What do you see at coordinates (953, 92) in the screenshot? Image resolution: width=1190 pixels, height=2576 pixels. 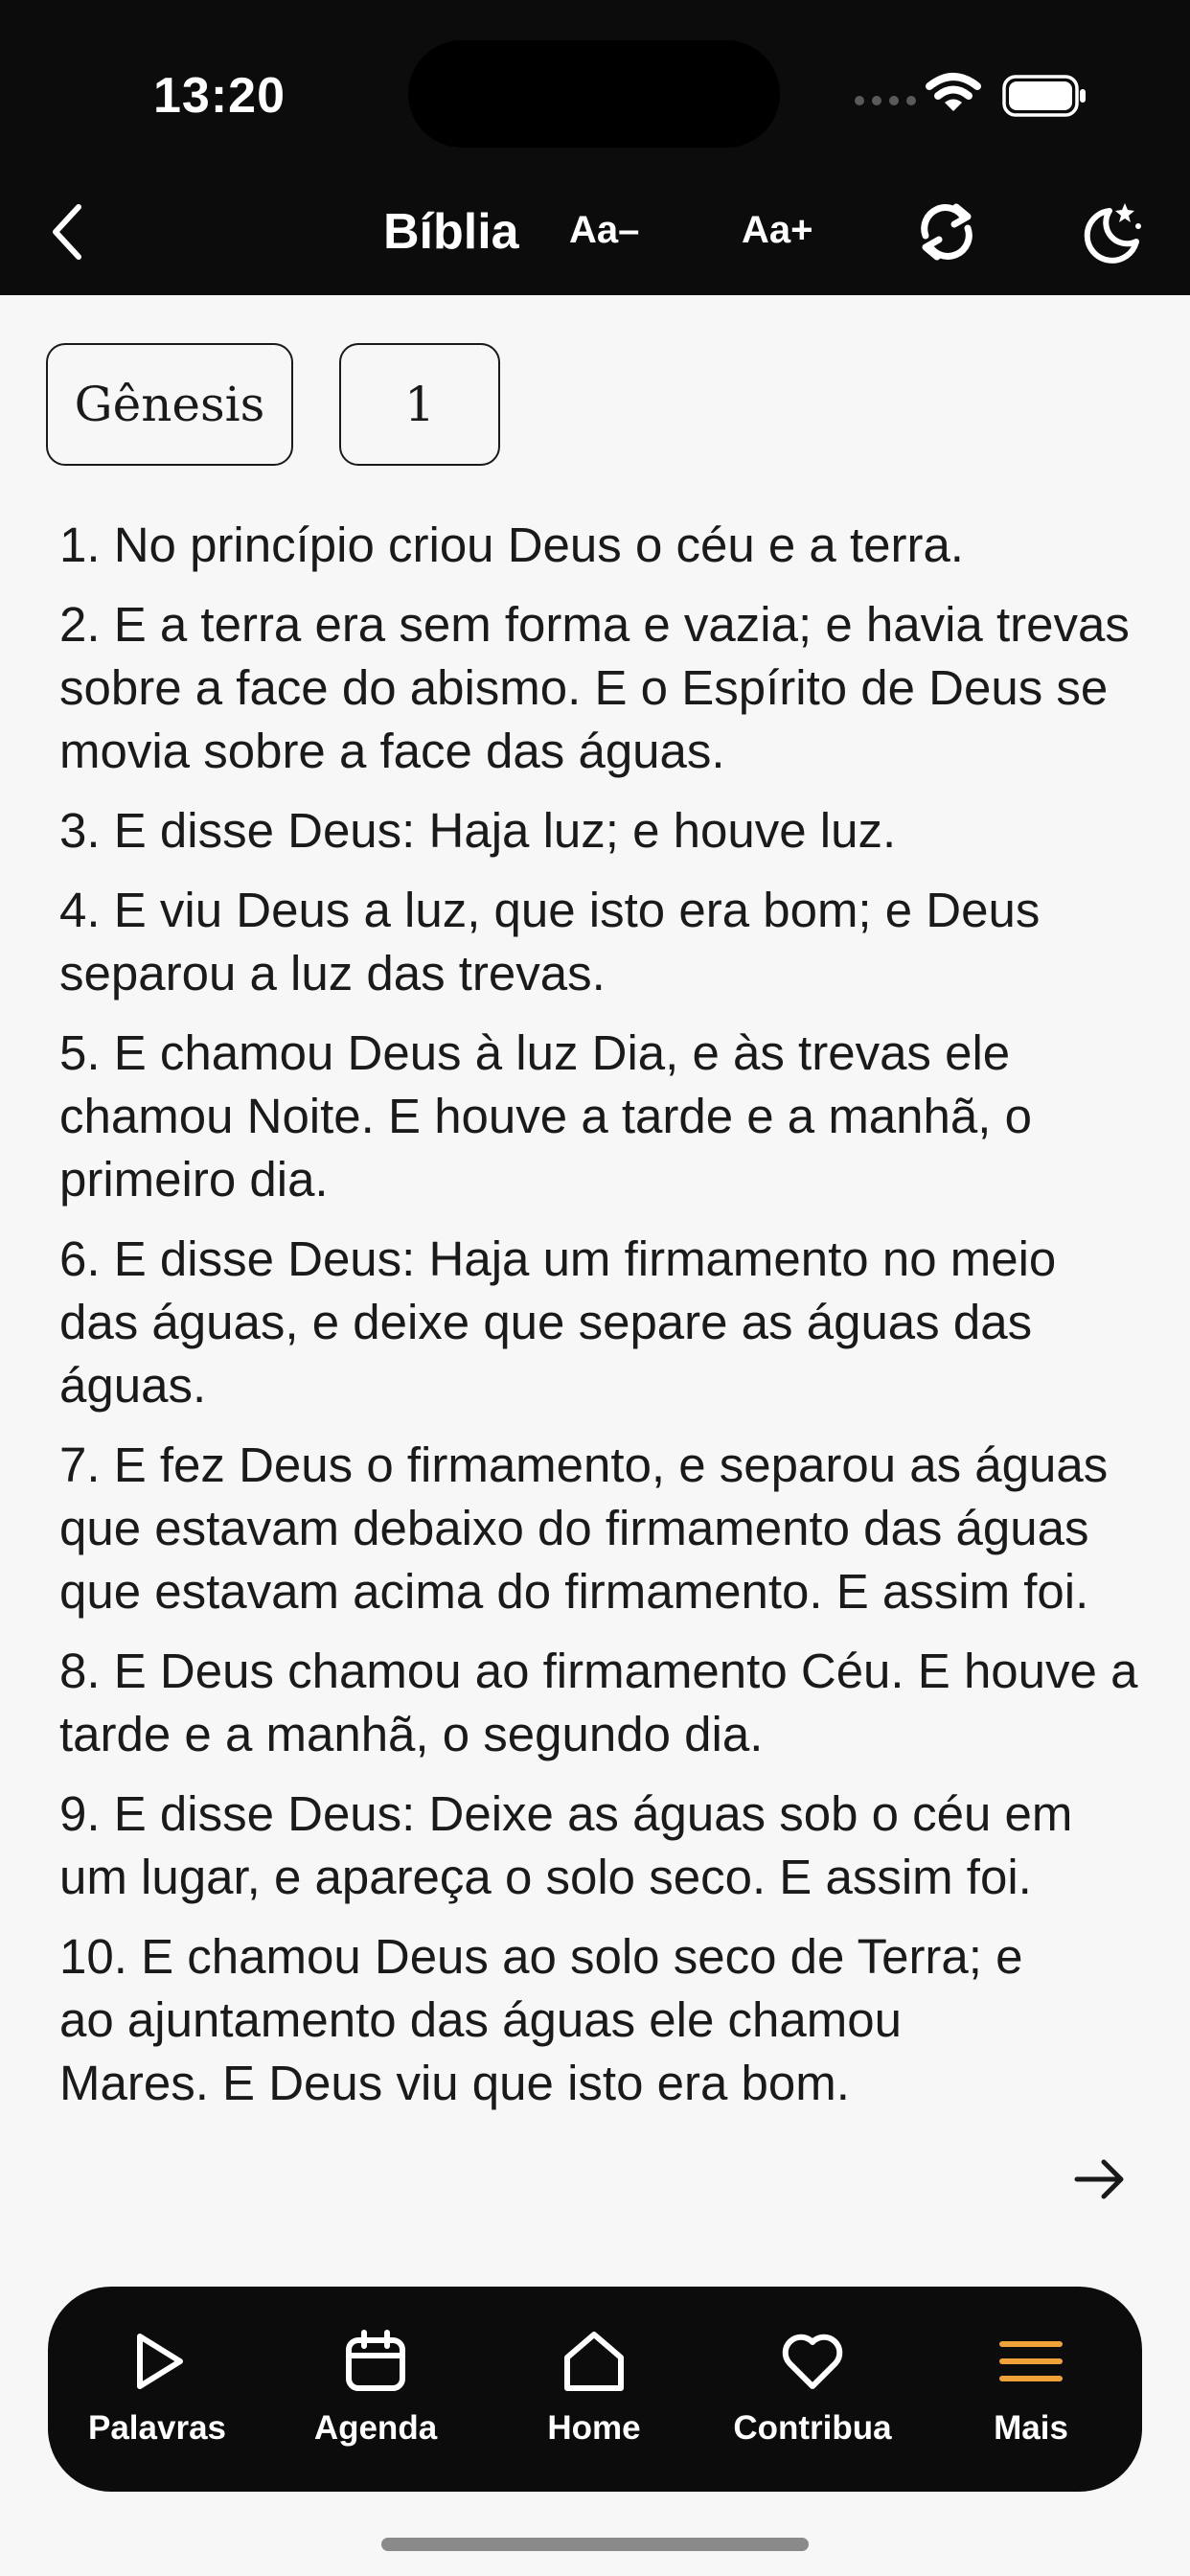 I see `wifi-icon` at bounding box center [953, 92].